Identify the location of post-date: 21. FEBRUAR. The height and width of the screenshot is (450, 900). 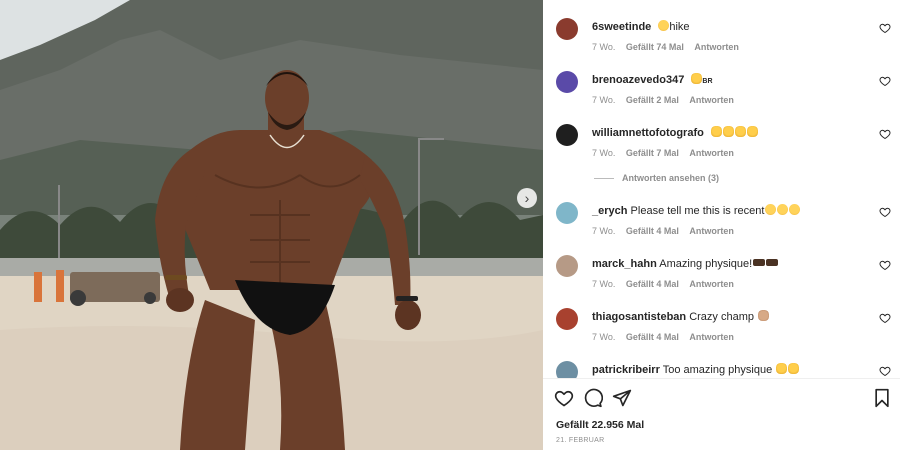
(580, 440).